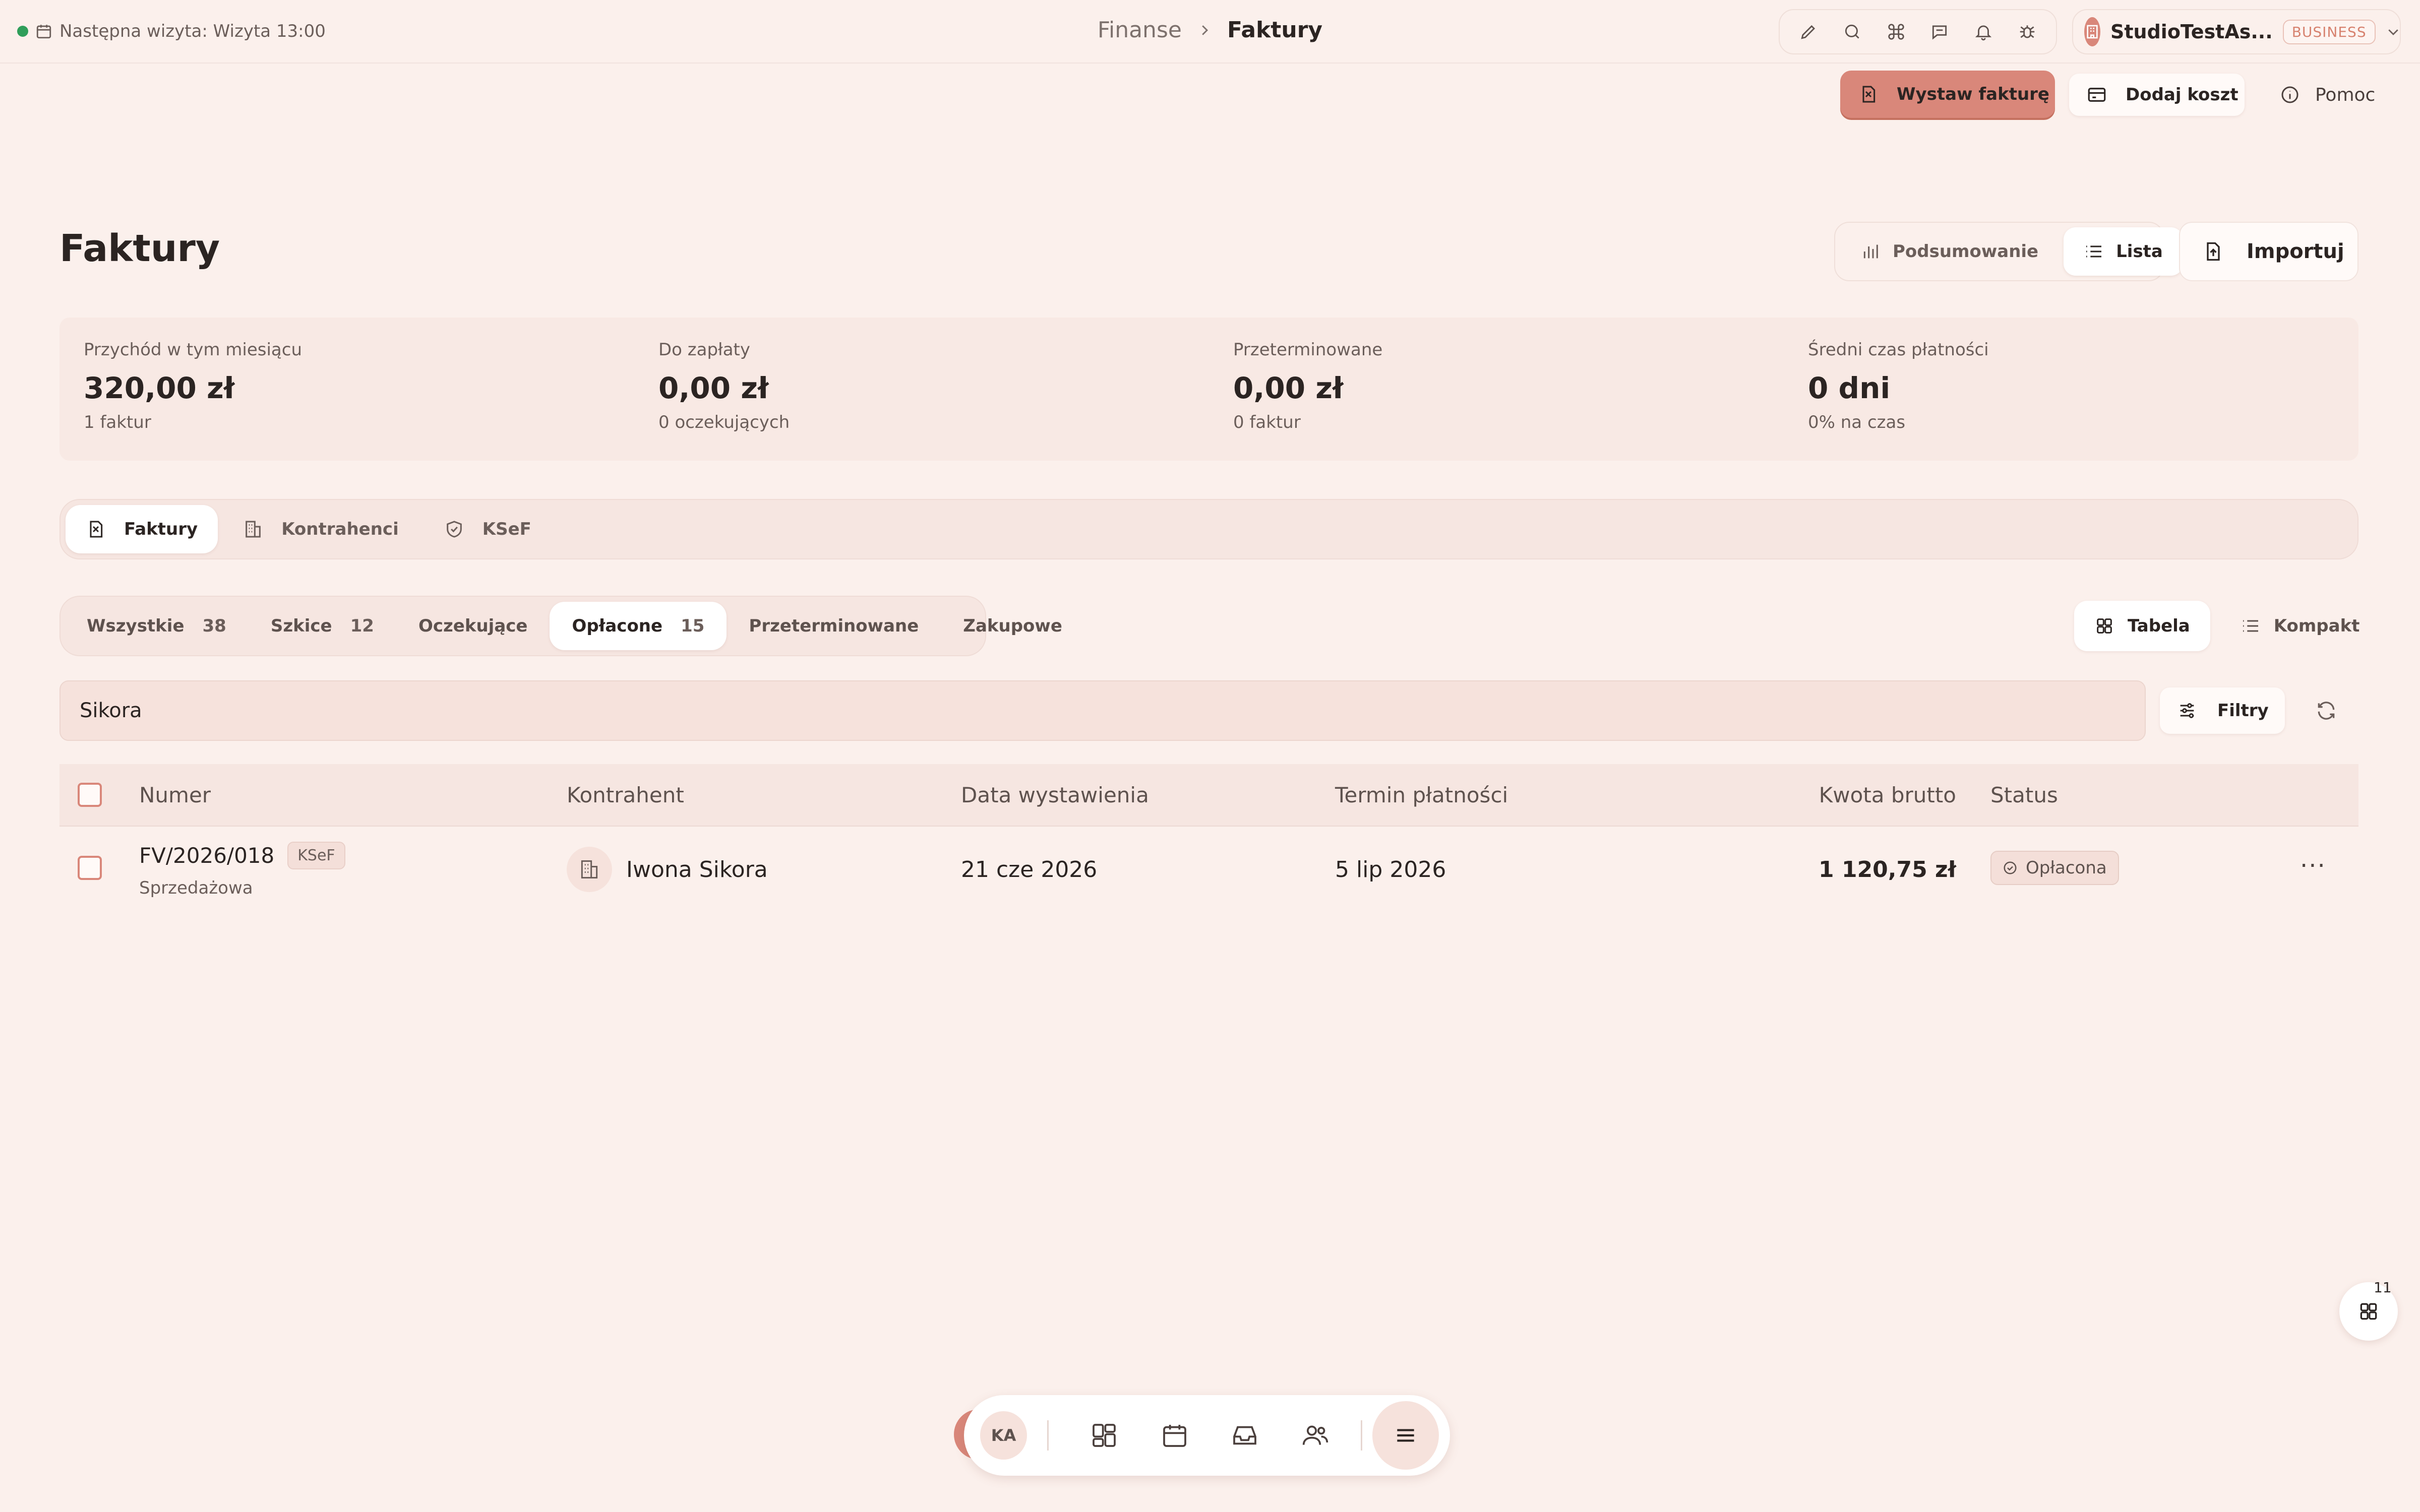 Image resolution: width=2420 pixels, height=1512 pixels. What do you see at coordinates (2024, 795) in the screenshot?
I see `column-header: Status` at bounding box center [2024, 795].